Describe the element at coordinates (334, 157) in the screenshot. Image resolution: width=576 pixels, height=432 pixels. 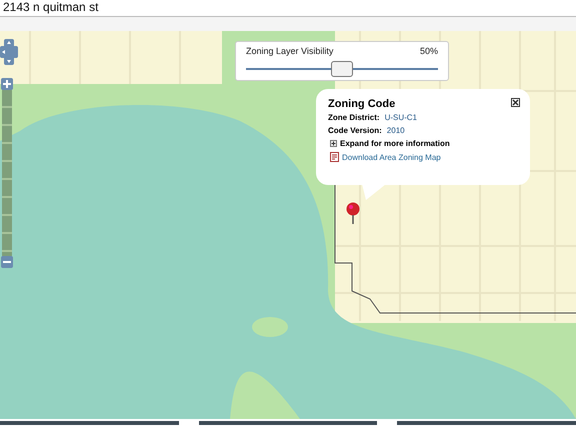
I see `document-icon` at that location.